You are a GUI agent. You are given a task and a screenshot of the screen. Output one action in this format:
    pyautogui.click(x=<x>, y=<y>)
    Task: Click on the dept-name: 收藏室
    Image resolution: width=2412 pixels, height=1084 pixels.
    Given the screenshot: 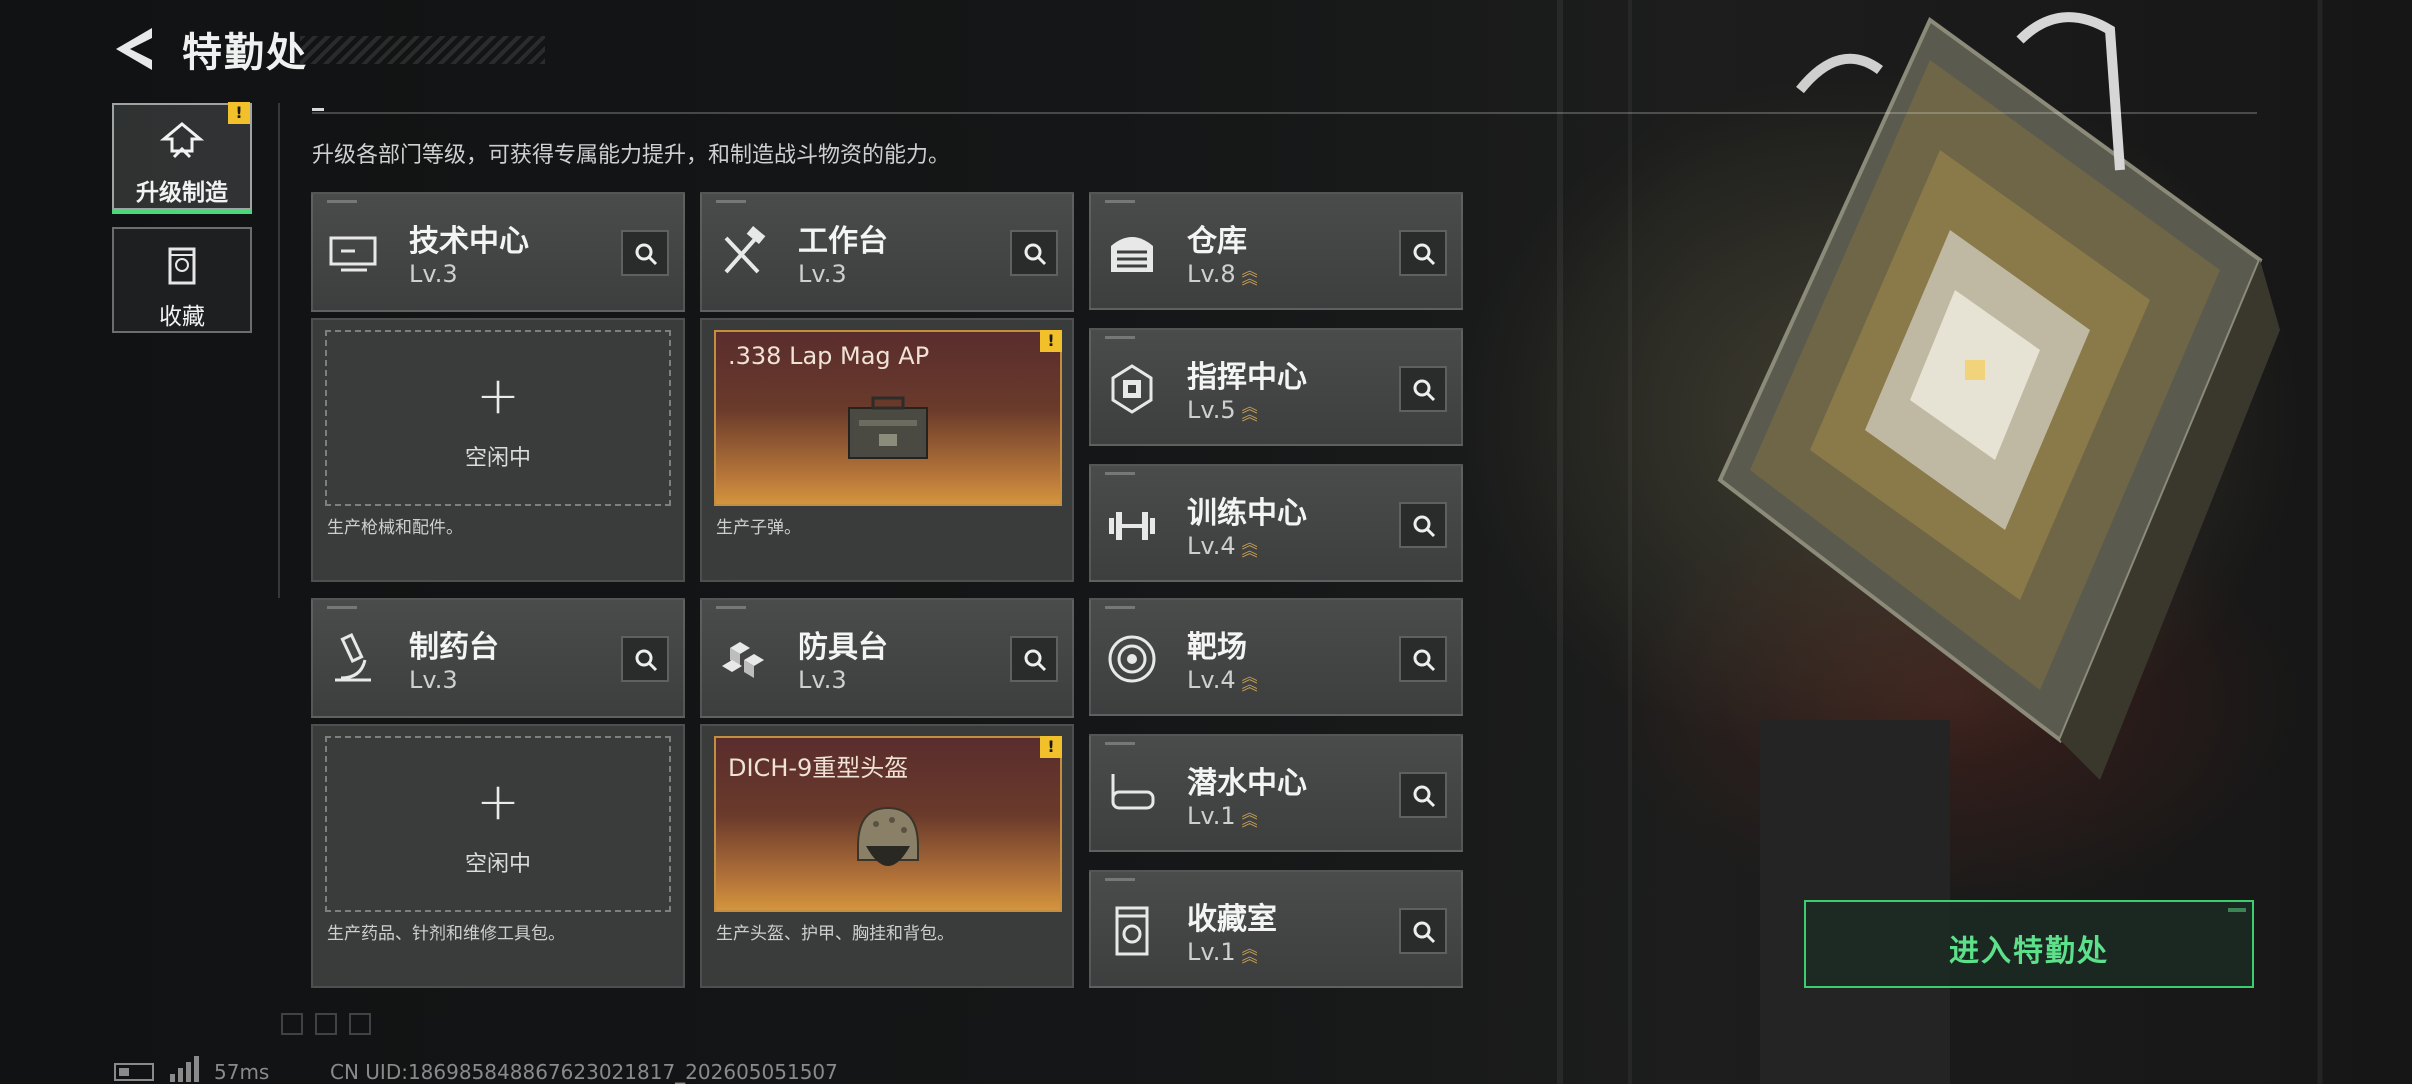 What is the action you would take?
    pyautogui.click(x=1232, y=919)
    